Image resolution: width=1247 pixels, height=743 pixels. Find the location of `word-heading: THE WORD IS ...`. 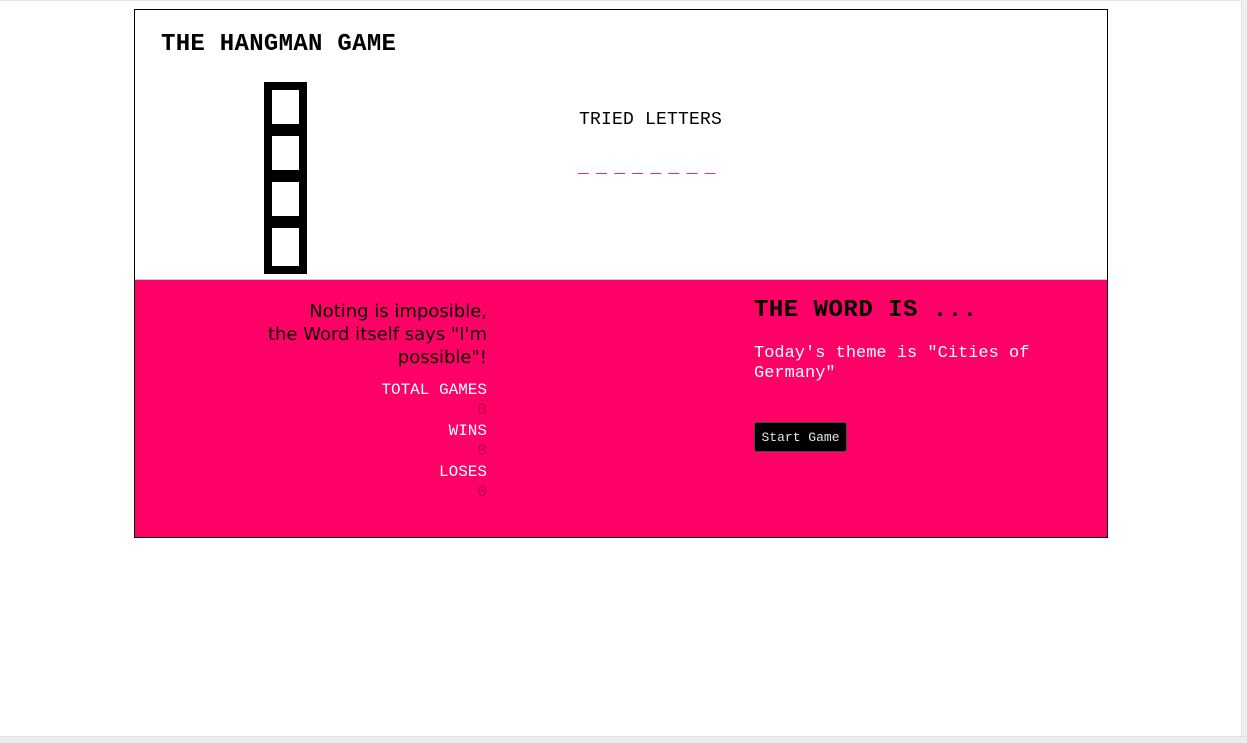

word-heading: THE WORD IS ... is located at coordinates (866, 310).